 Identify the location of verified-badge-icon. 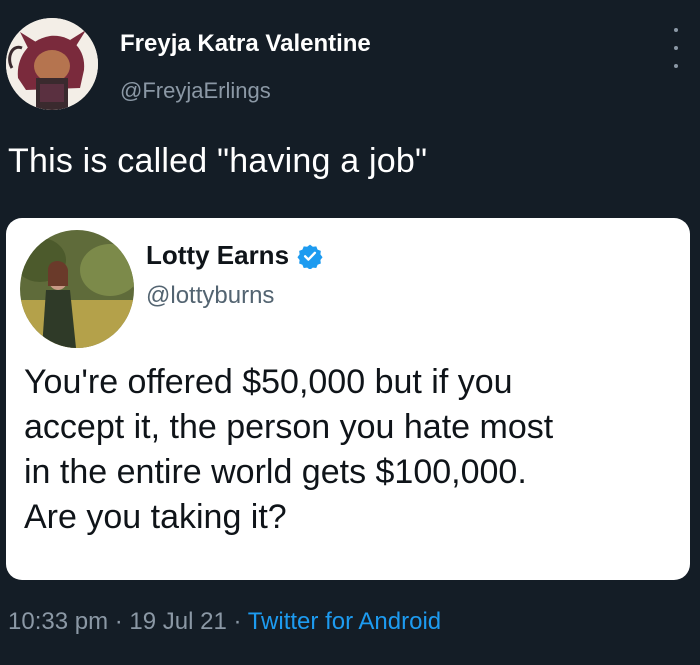
(310, 256).